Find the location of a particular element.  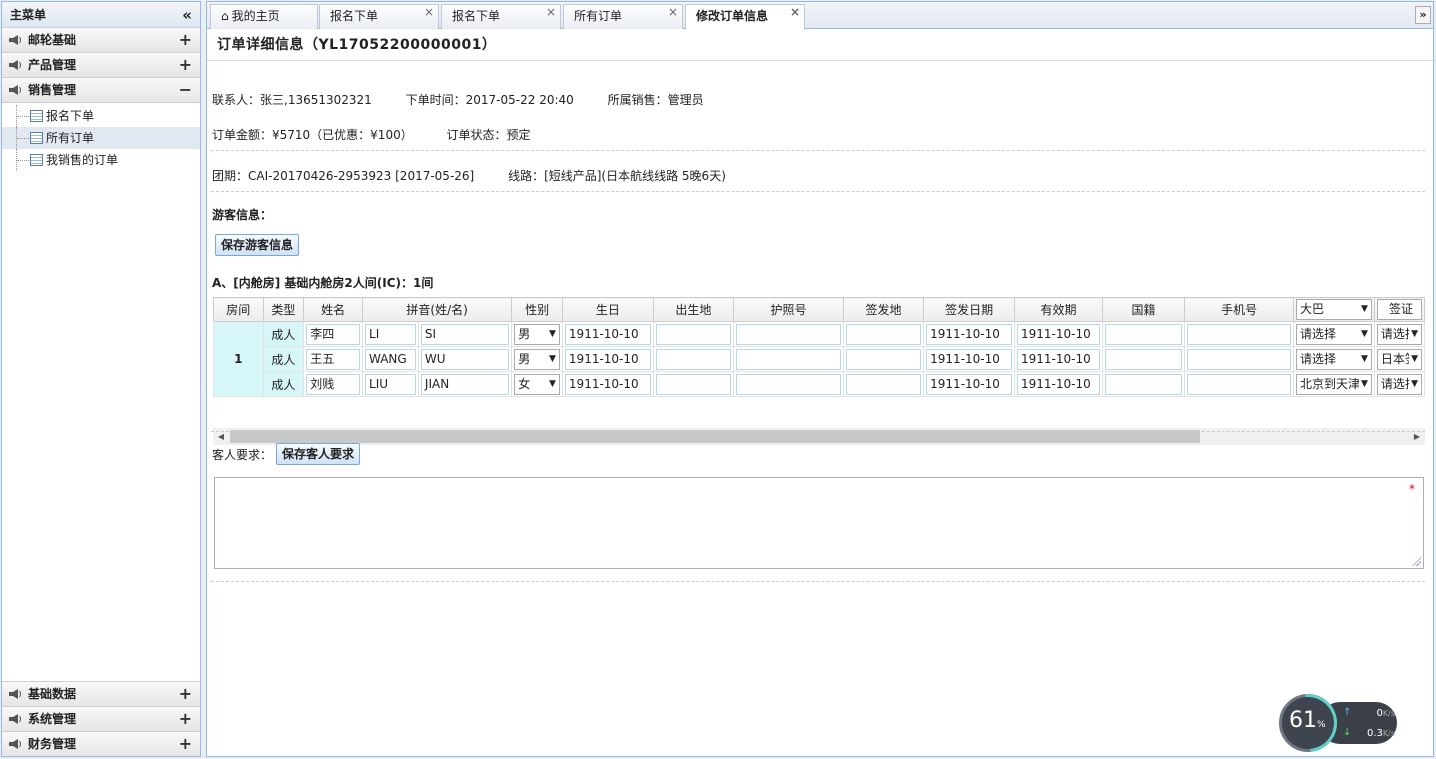

resize-grip-icon is located at coordinates (1416, 561).